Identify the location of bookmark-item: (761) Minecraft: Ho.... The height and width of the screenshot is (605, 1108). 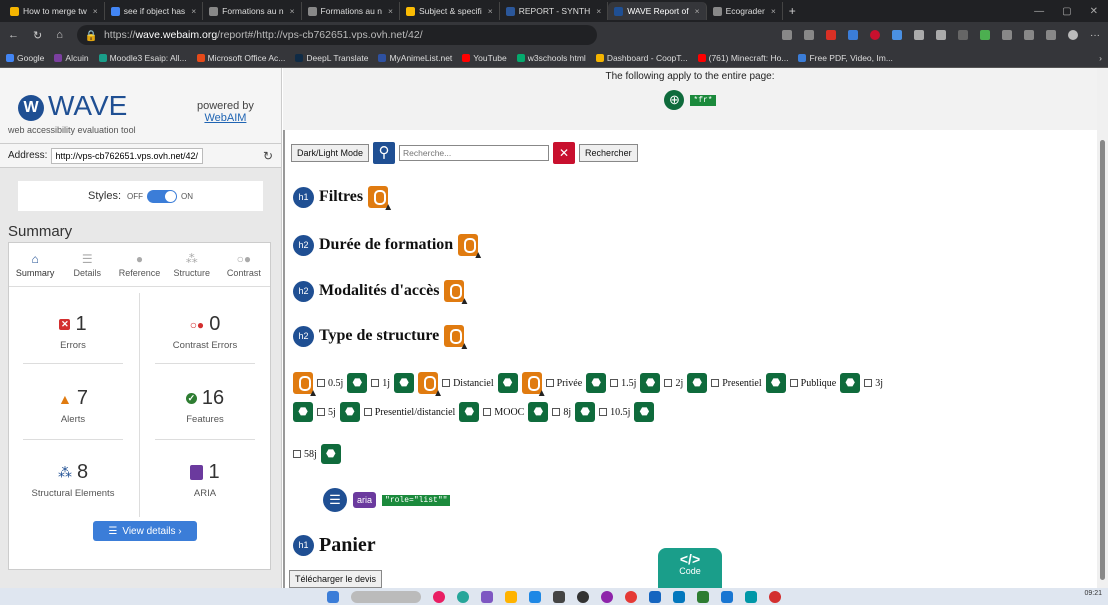
(742, 58).